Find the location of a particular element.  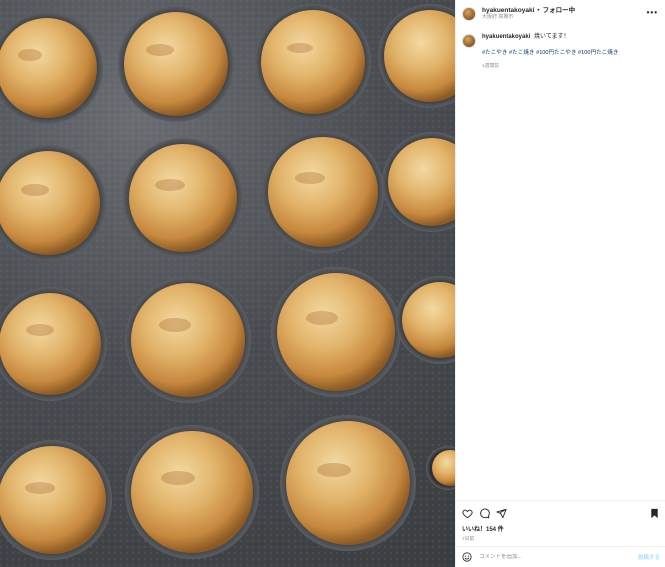

hashtags: #たこやき #たこ焼き #100円たこやき #100円たこ焼き is located at coordinates (550, 53).